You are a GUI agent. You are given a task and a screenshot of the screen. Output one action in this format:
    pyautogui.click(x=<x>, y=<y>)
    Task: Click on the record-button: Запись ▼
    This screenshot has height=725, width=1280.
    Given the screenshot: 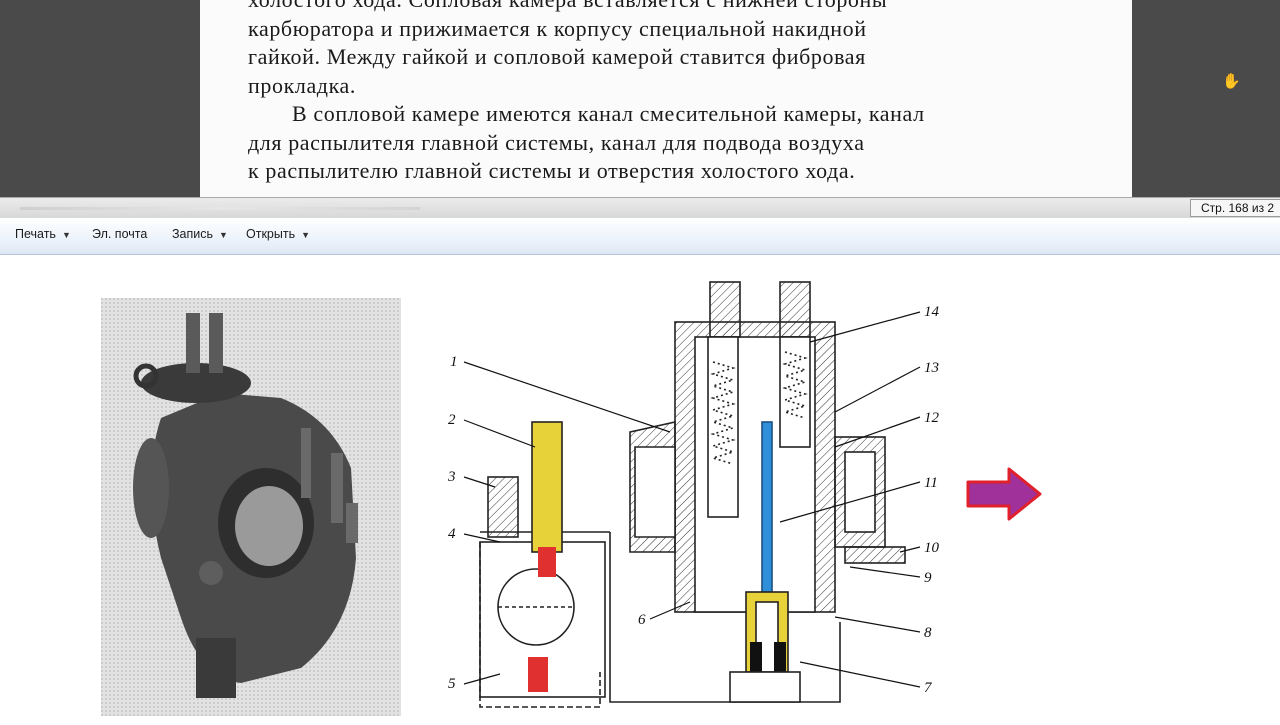 What is the action you would take?
    pyautogui.click(x=200, y=234)
    